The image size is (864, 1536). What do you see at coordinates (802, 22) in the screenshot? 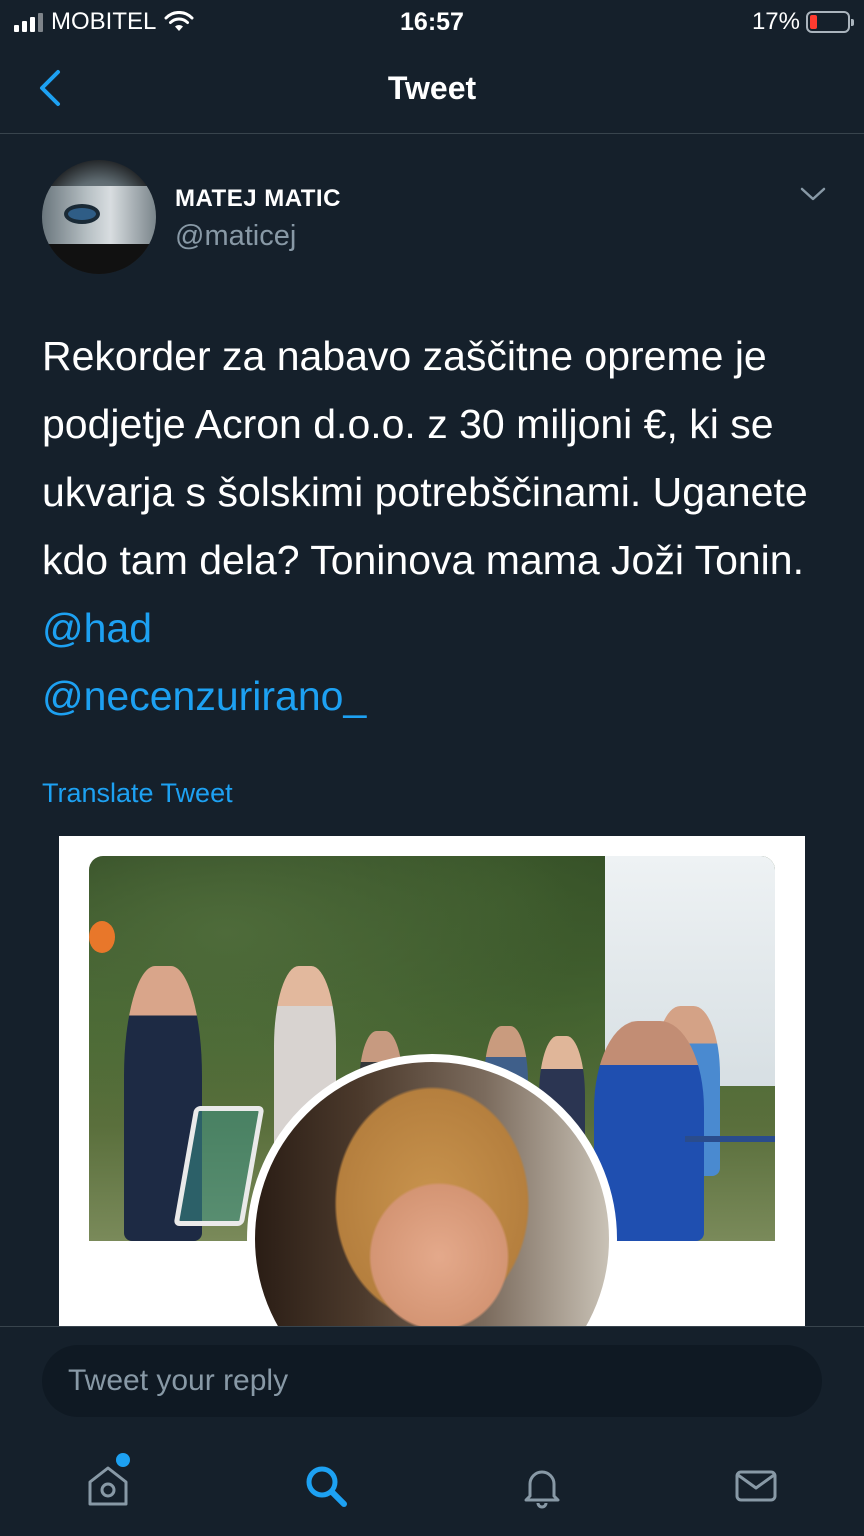
I see `status-right: 17%` at bounding box center [802, 22].